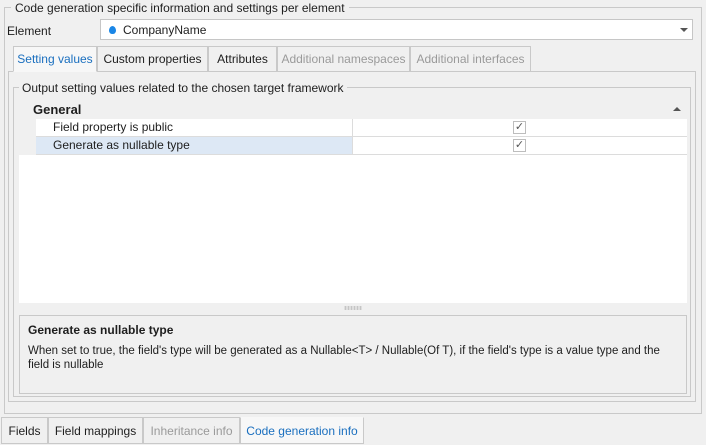 Image resolution: width=706 pixels, height=445 pixels. I want to click on tab-field-mappings: Field mappings, so click(95, 430).